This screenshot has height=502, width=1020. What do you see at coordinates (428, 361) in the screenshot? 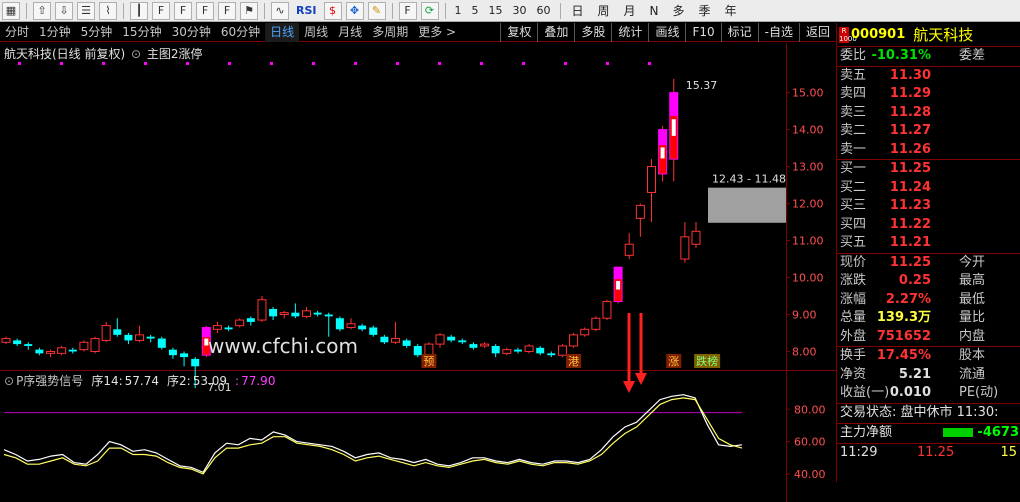
I see `event-marker: 预` at bounding box center [428, 361].